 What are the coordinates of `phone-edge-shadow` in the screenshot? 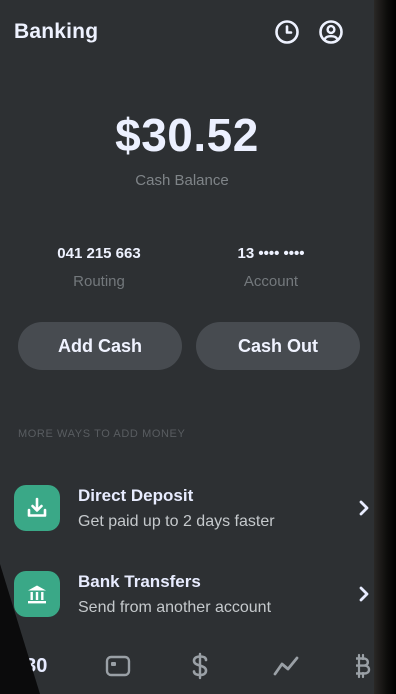 It's located at (20, 629).